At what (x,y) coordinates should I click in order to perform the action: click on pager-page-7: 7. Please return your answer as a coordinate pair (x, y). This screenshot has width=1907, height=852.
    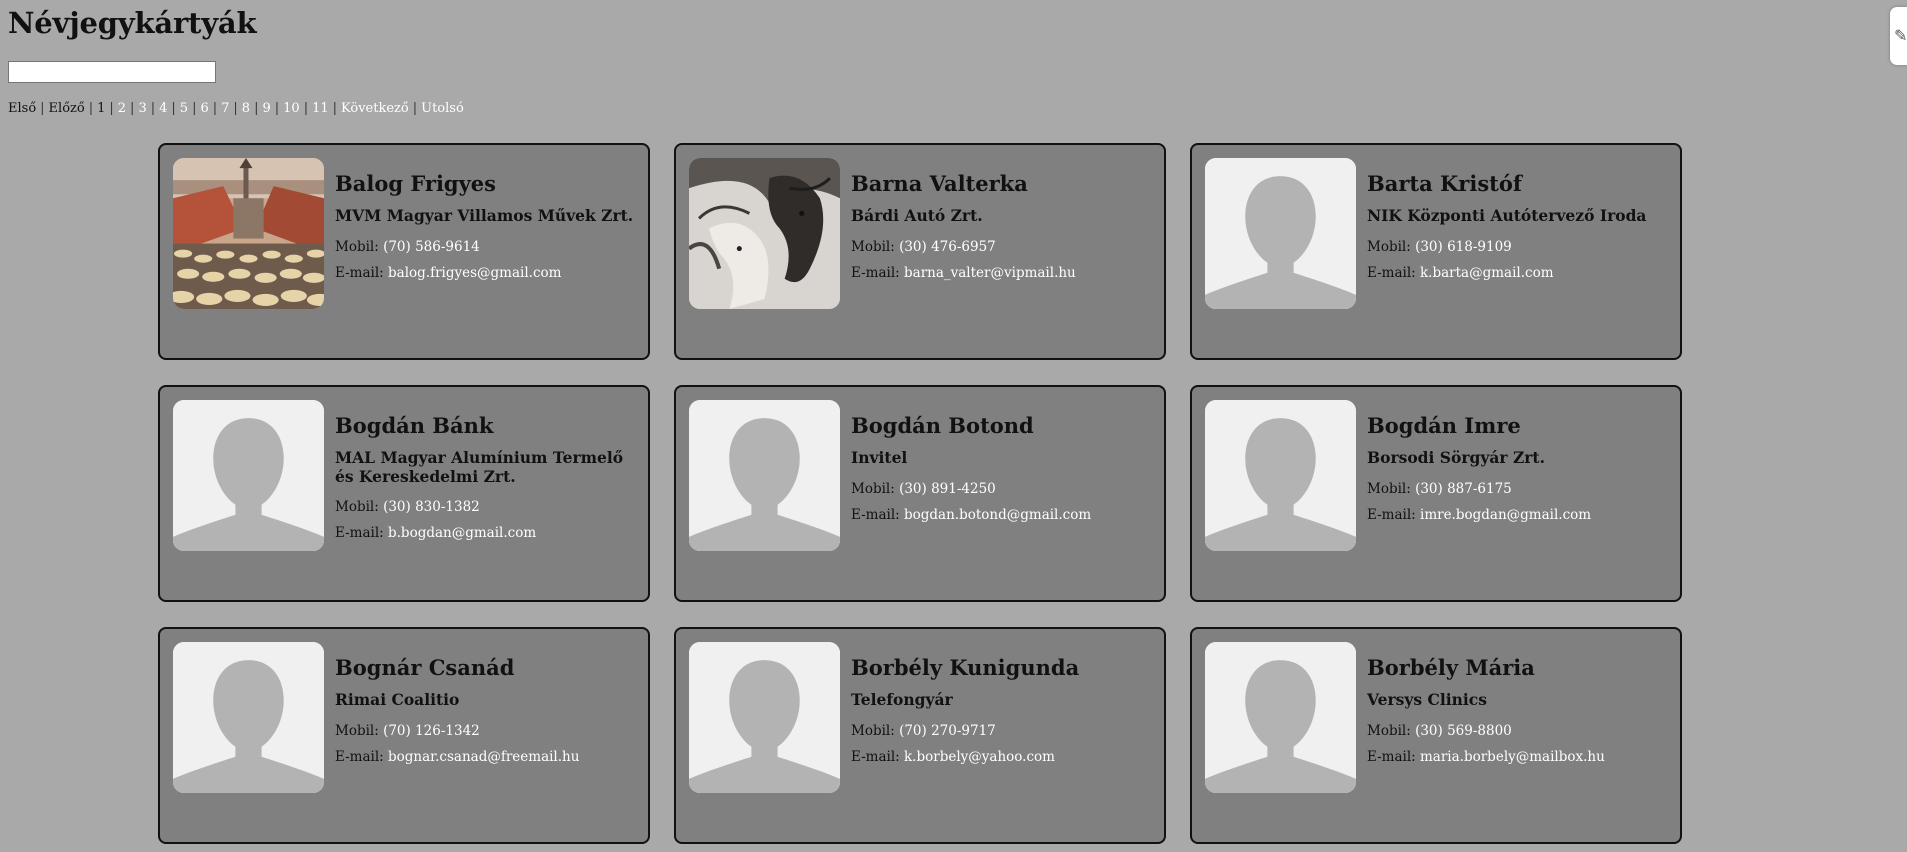
    Looking at the image, I should click on (225, 108).